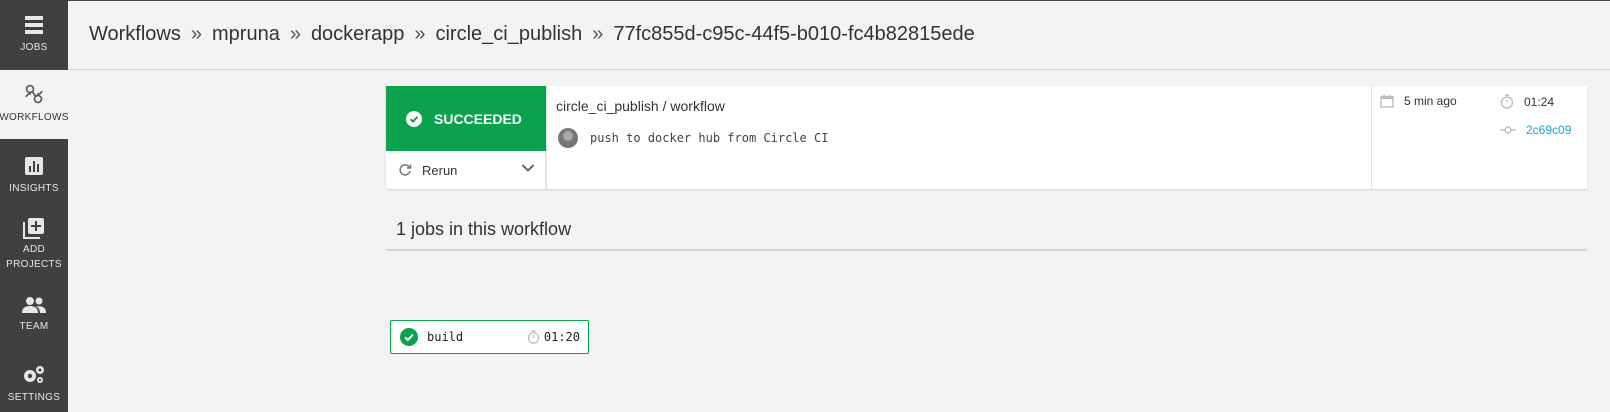 The width and height of the screenshot is (1610, 412). Describe the element at coordinates (553, 337) in the screenshot. I see `job-duration: 01:20` at that location.